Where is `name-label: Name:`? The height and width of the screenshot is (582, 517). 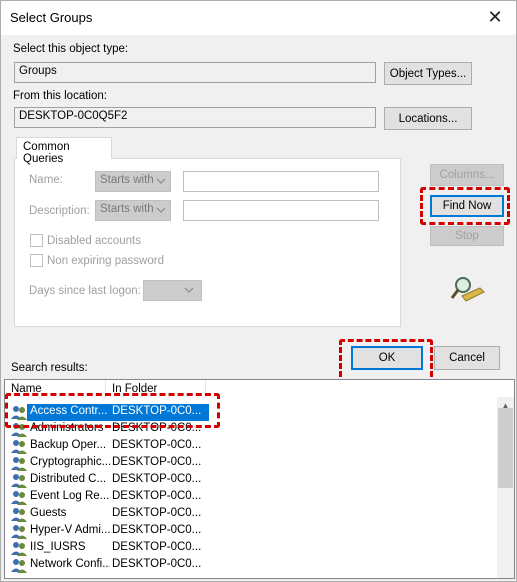
name-label: Name: is located at coordinates (46, 180).